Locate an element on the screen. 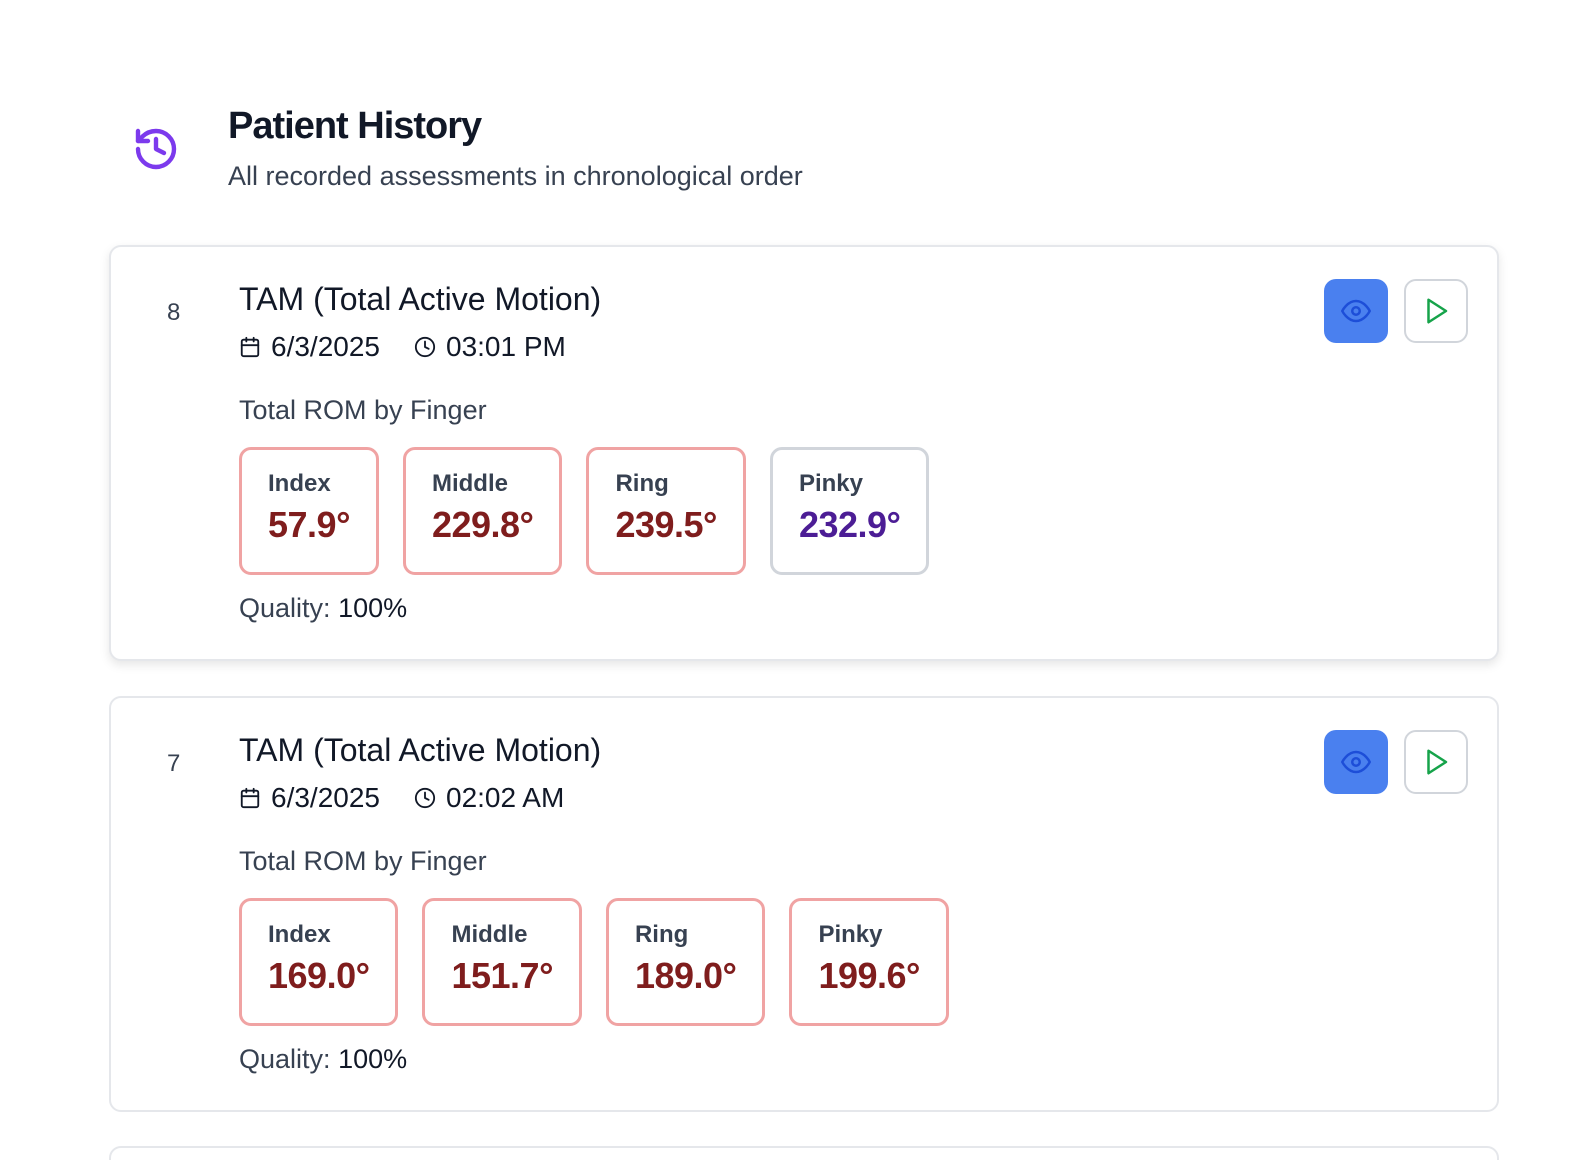  assessment-time: 03:01 PM is located at coordinates (506, 346).